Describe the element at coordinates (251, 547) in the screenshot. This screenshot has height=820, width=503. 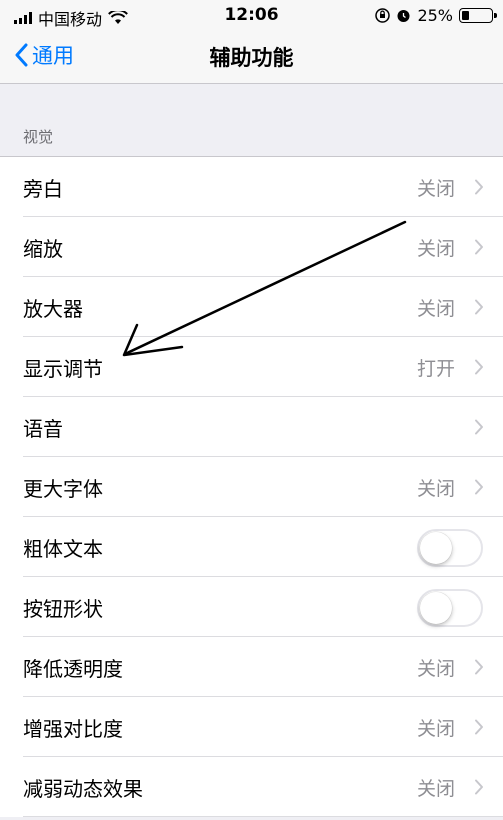
I see `settings-row: 粗体文本` at that location.